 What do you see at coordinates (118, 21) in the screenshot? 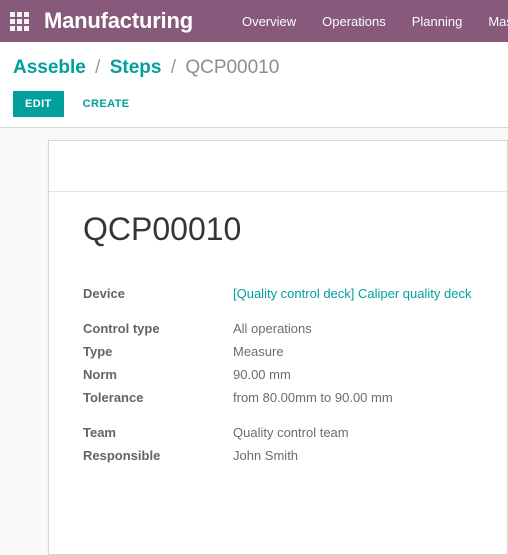
I see `app-brand-title: Manufacturing` at bounding box center [118, 21].